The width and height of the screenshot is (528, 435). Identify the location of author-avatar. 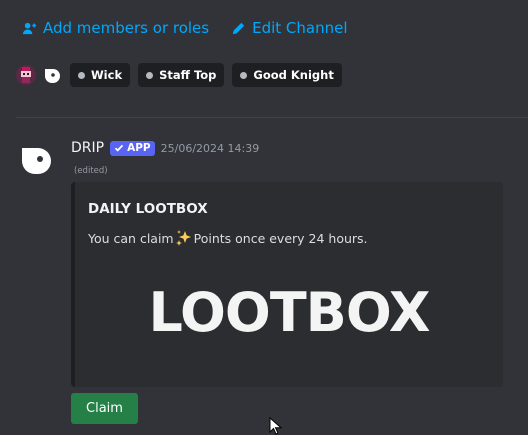
(38, 160).